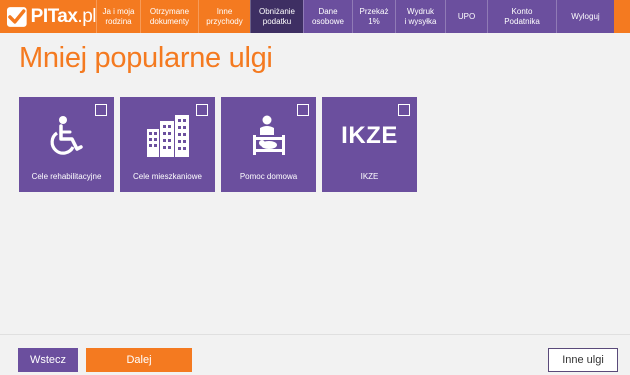  I want to click on tile-ikze: IKZE IKZE, so click(369, 144).